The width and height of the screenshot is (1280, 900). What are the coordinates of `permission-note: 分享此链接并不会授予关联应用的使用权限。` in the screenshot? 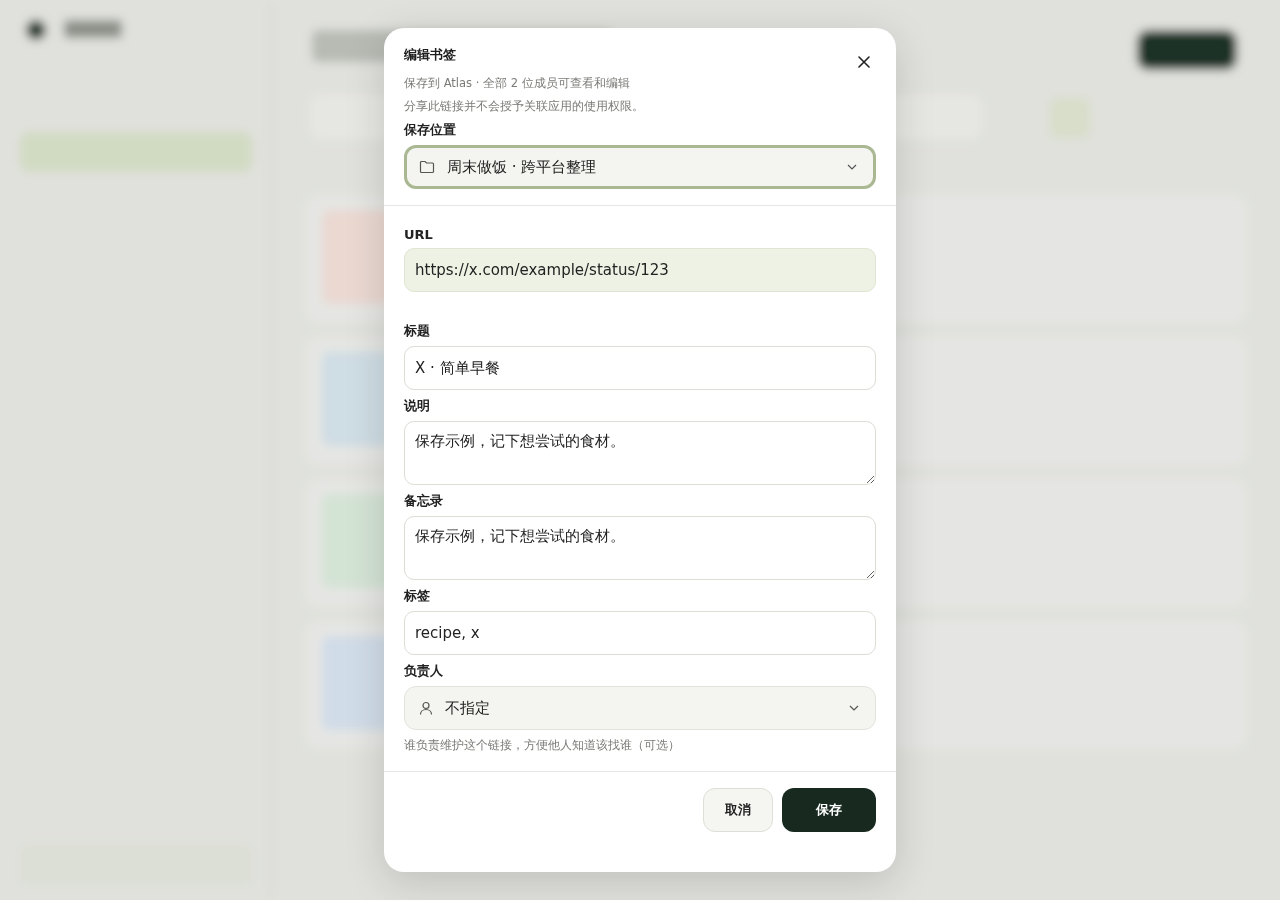 It's located at (524, 106).